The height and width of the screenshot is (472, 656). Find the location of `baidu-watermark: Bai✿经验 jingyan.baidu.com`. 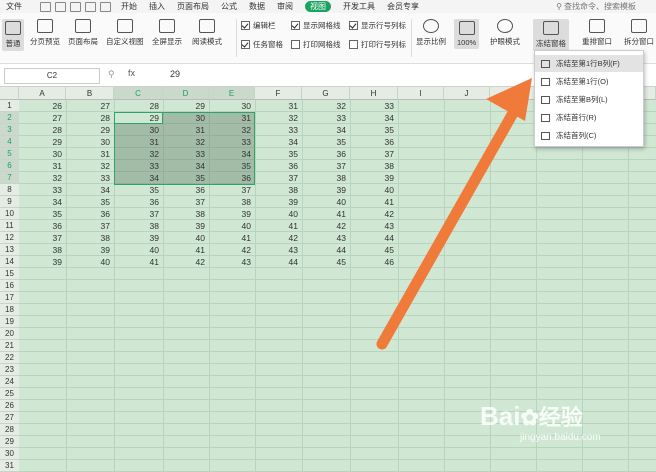

baidu-watermark: Bai✿经验 jingyan.baidu.com is located at coordinates (565, 434).